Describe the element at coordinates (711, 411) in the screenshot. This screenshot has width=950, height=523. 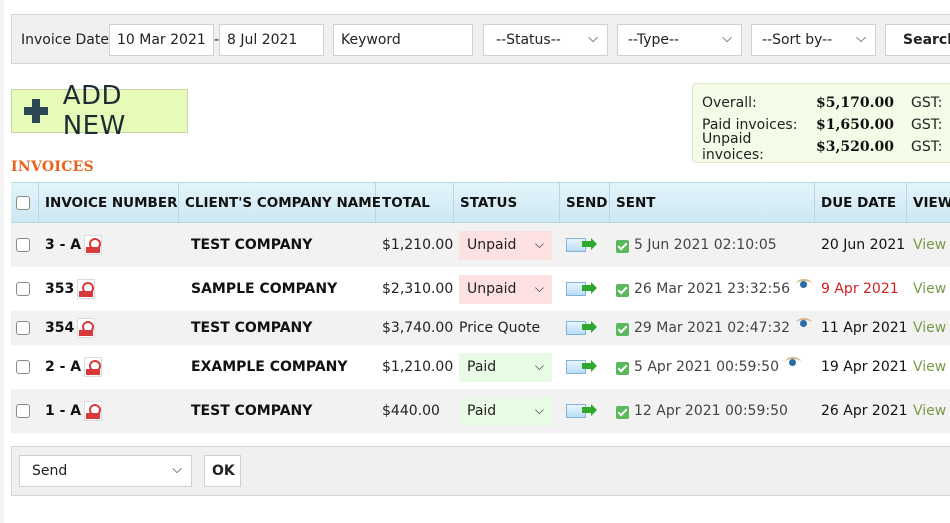
I see `sent-timestamp: 12 Apr 2021 00:59:50` at that location.